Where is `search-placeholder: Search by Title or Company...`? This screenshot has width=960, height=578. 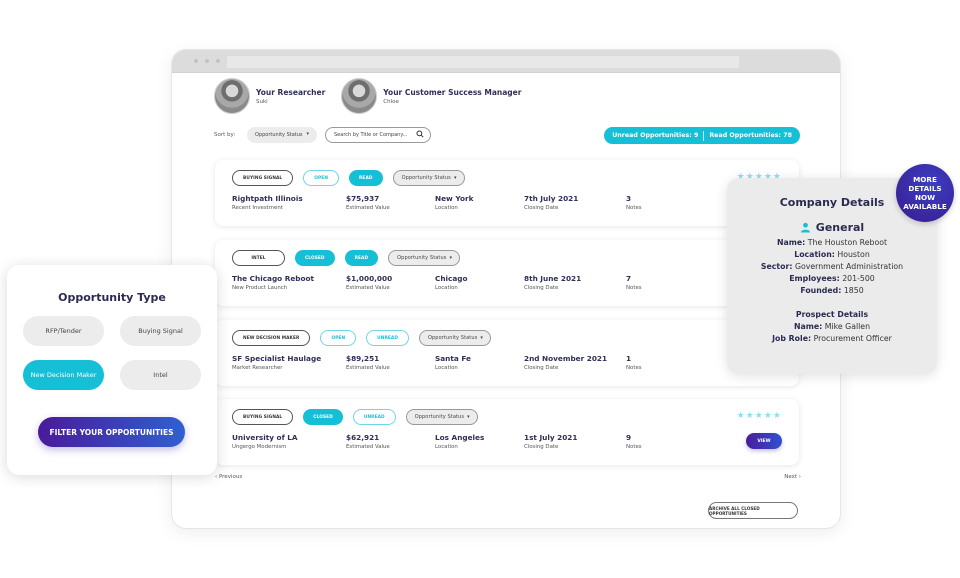
search-placeholder: Search by Title or Company... is located at coordinates (371, 135).